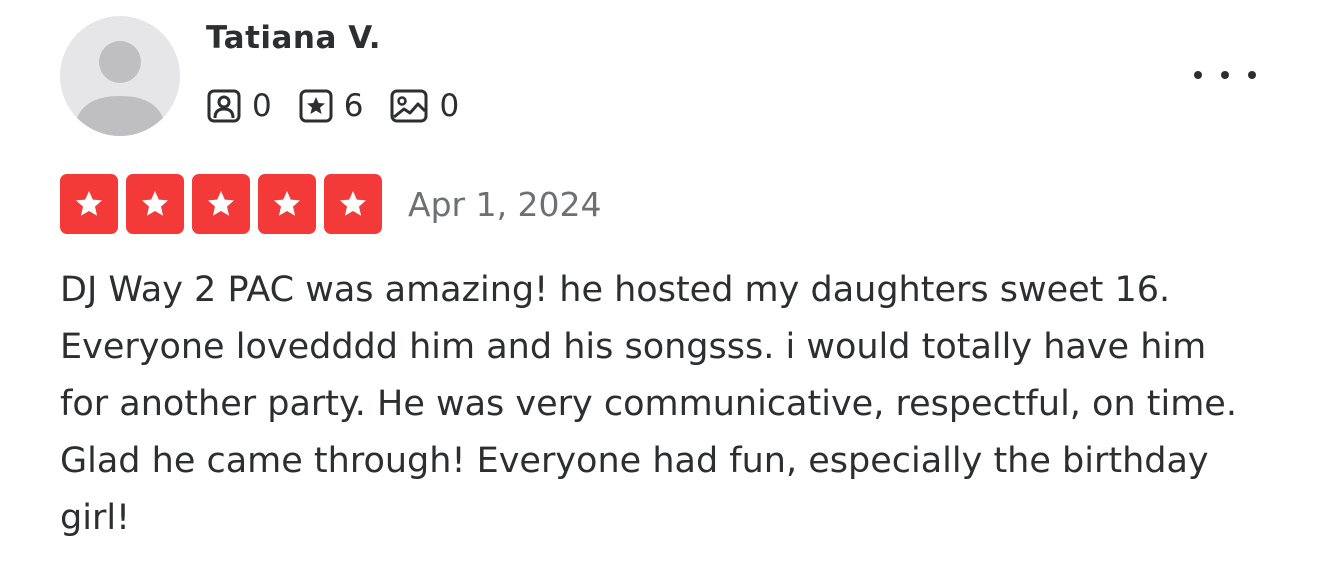 The image size is (1320, 567). What do you see at coordinates (353, 106) in the screenshot?
I see `reviews-count: 6` at bounding box center [353, 106].